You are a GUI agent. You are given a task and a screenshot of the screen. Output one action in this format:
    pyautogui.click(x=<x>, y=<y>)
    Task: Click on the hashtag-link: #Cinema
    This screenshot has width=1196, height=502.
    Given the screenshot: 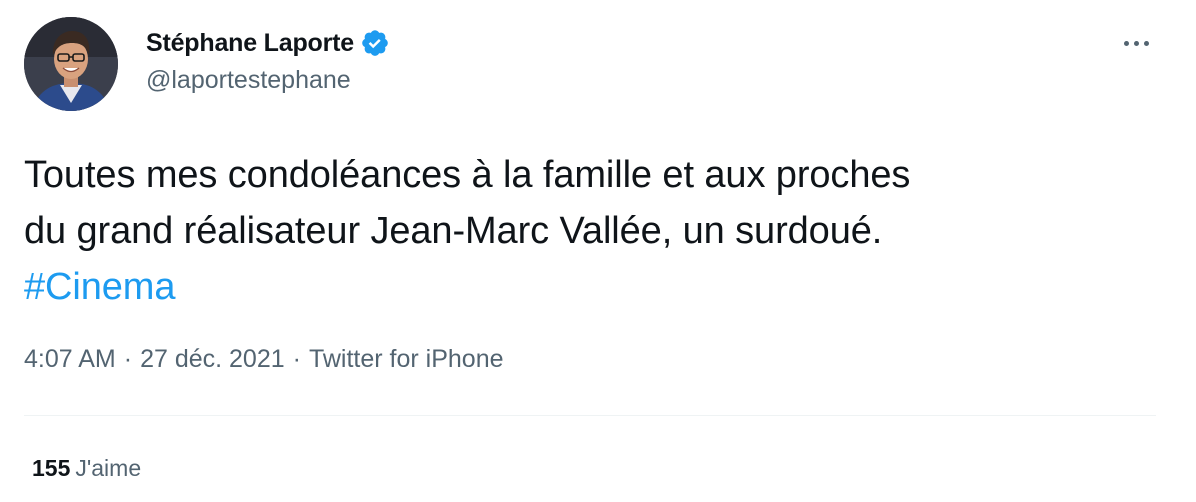 What is the action you would take?
    pyautogui.click(x=594, y=287)
    